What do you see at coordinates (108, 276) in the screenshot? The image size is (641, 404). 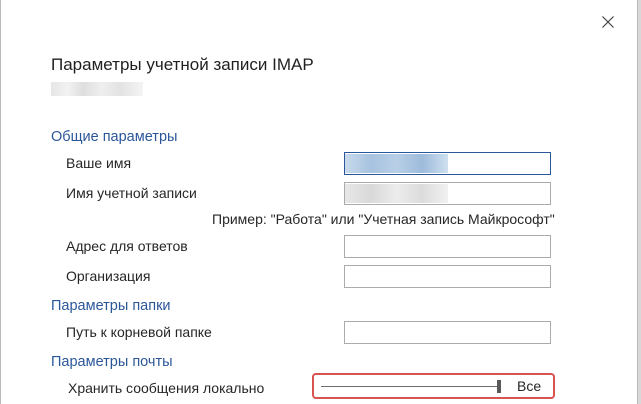 I see `organization-label: Организация` at bounding box center [108, 276].